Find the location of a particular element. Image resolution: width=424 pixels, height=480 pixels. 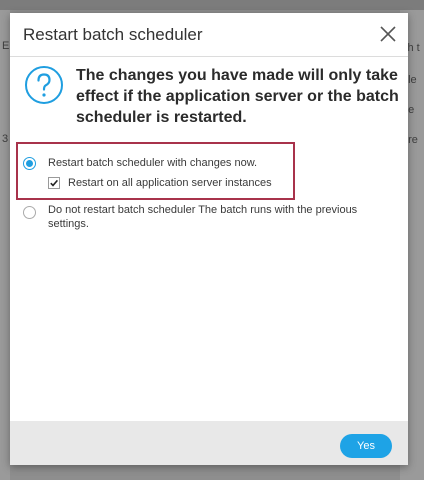

dialog-header: Restart batch scheduler is located at coordinates (209, 35).